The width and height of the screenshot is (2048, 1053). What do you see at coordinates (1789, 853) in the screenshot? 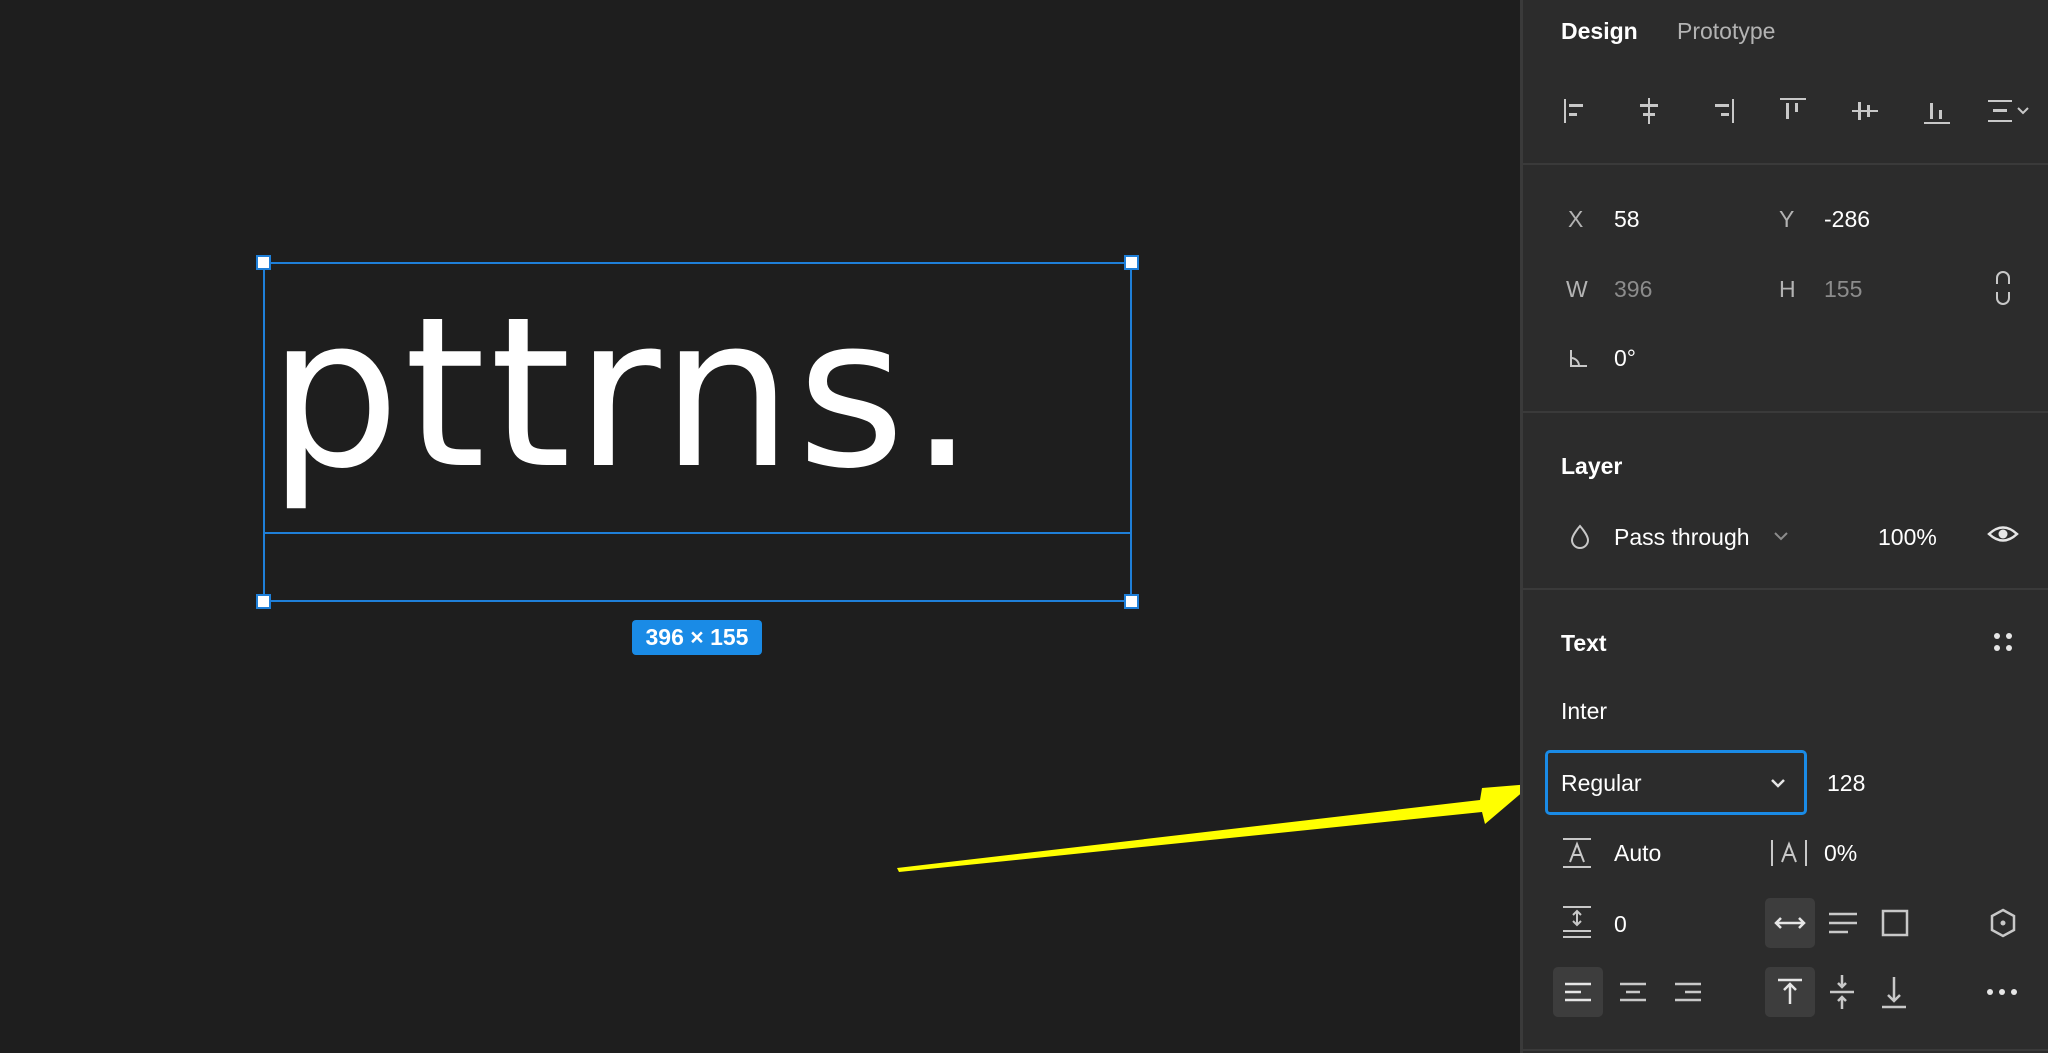
I see `letter-spacing-icon` at bounding box center [1789, 853].